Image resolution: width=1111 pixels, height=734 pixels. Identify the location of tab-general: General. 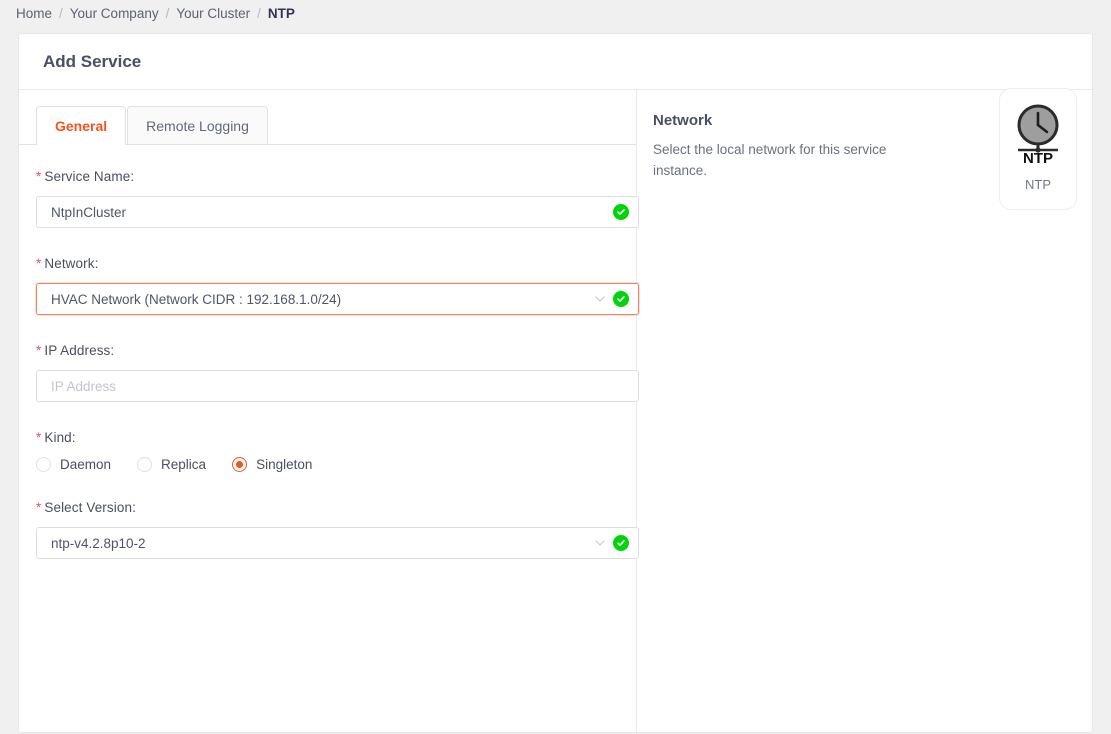
(81, 125).